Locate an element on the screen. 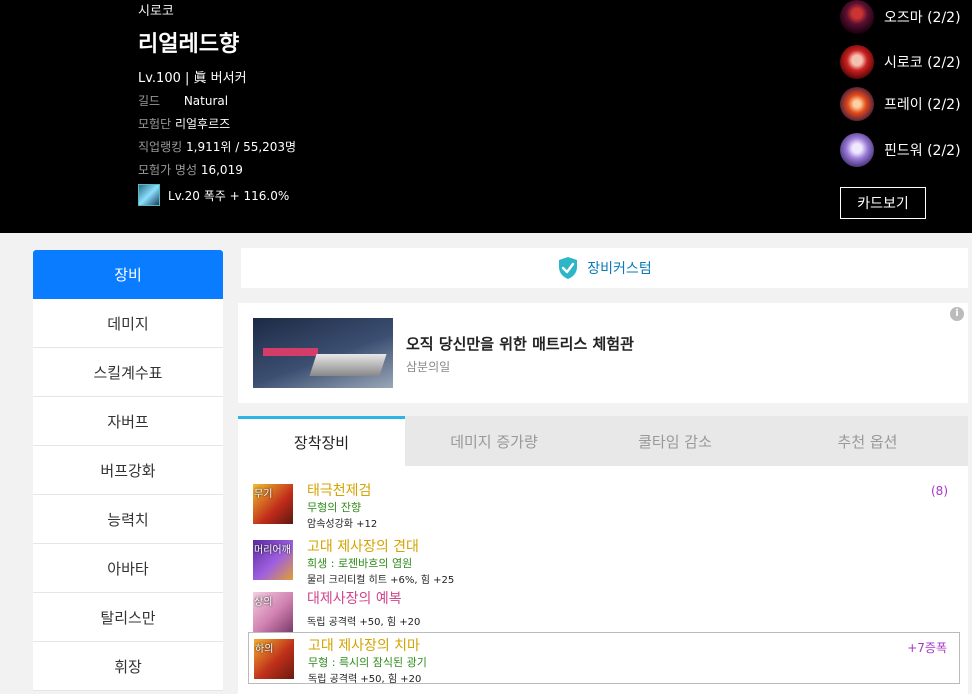 The height and width of the screenshot is (694, 972). siroco-avatar-icon is located at coordinates (857, 62).